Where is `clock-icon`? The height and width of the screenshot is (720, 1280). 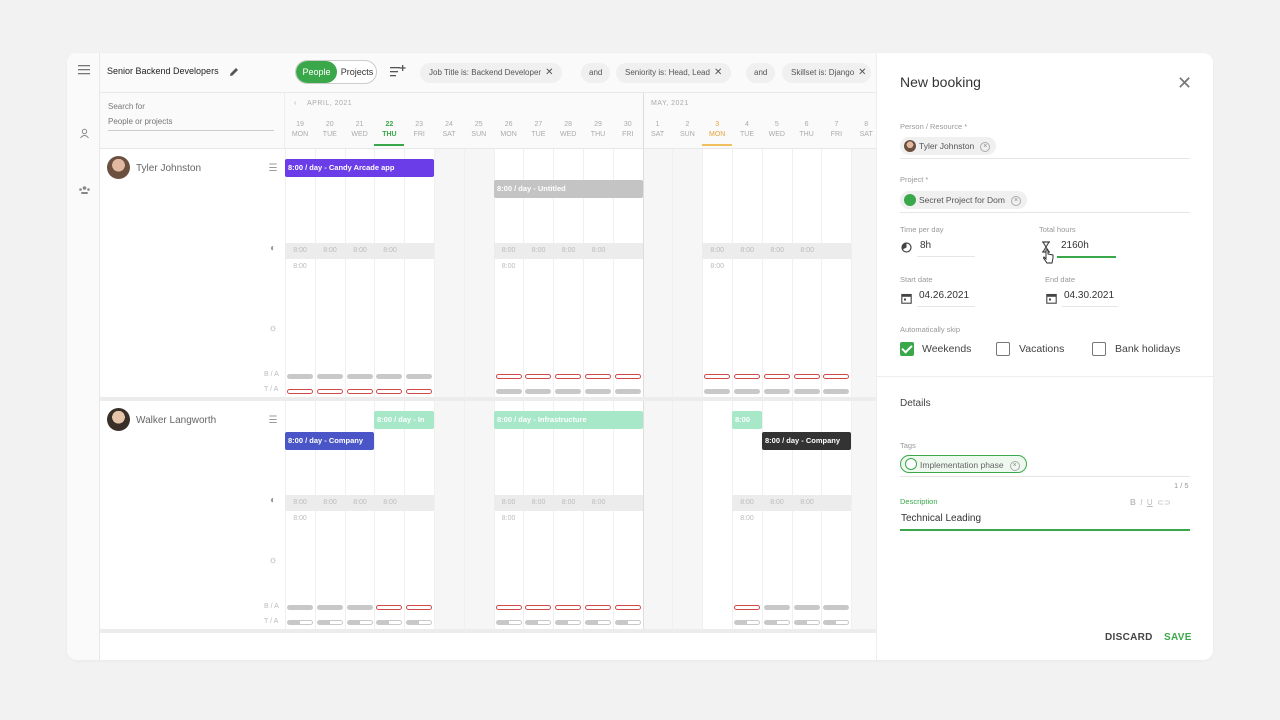
clock-icon is located at coordinates (906, 246).